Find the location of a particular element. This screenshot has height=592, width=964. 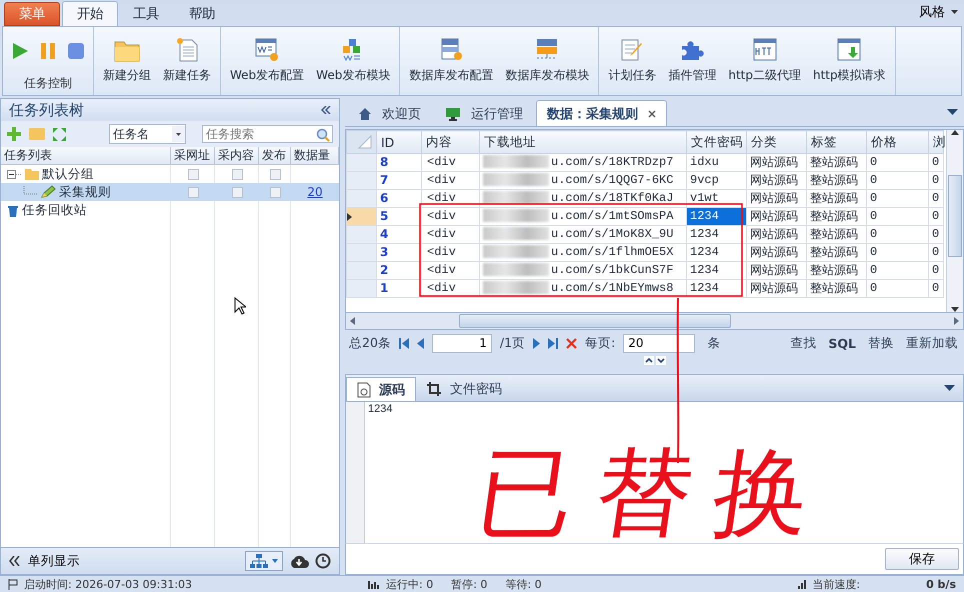

column-header: 文件密码 is located at coordinates (716, 142).